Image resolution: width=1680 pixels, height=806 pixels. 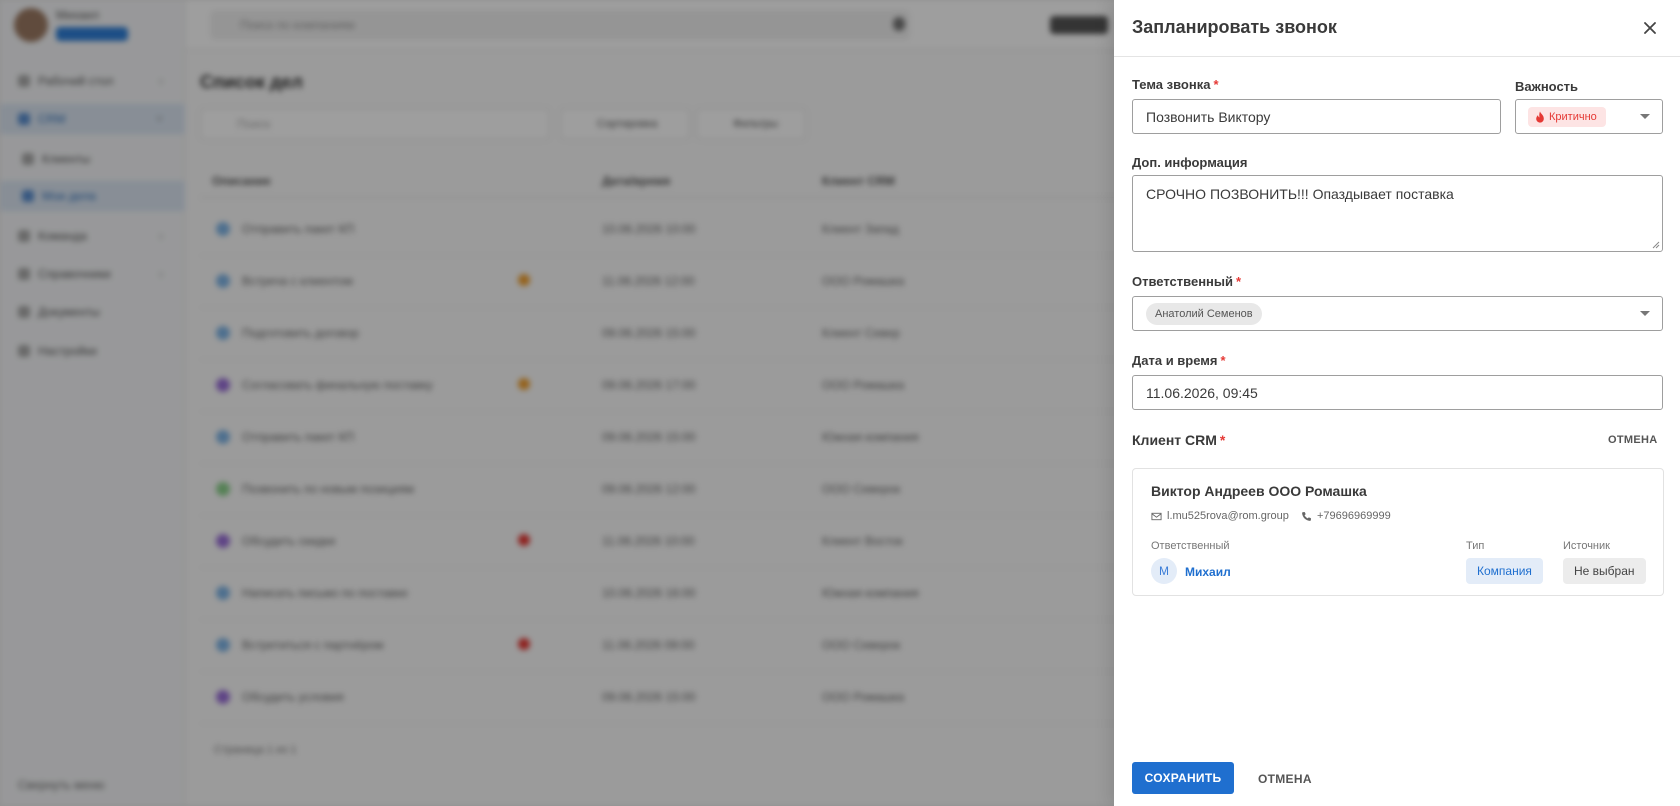 I want to click on importance-chip: Критично, so click(x=1567, y=117).